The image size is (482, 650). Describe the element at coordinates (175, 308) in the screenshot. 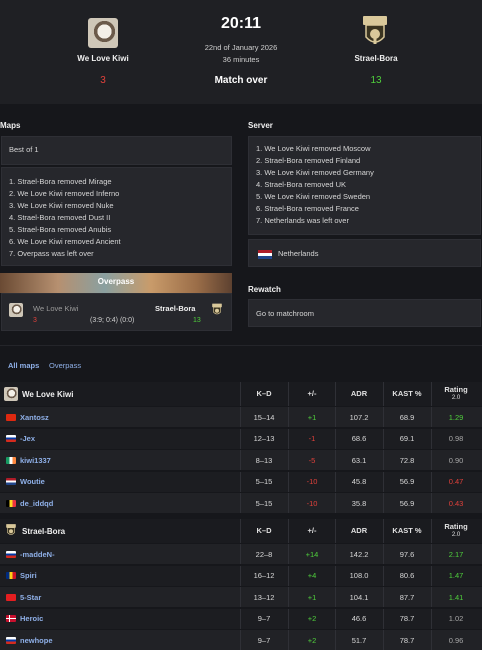

I see `map-team2-name: Strael-Bora` at that location.